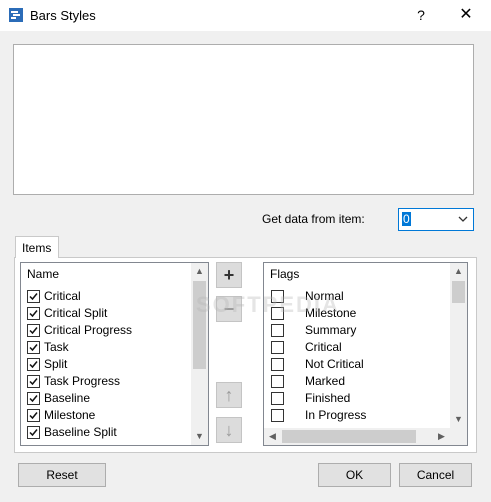 Image resolution: width=491 pixels, height=502 pixels. What do you see at coordinates (323, 347) in the screenshot?
I see `flags-list-row-label: Critical` at bounding box center [323, 347].